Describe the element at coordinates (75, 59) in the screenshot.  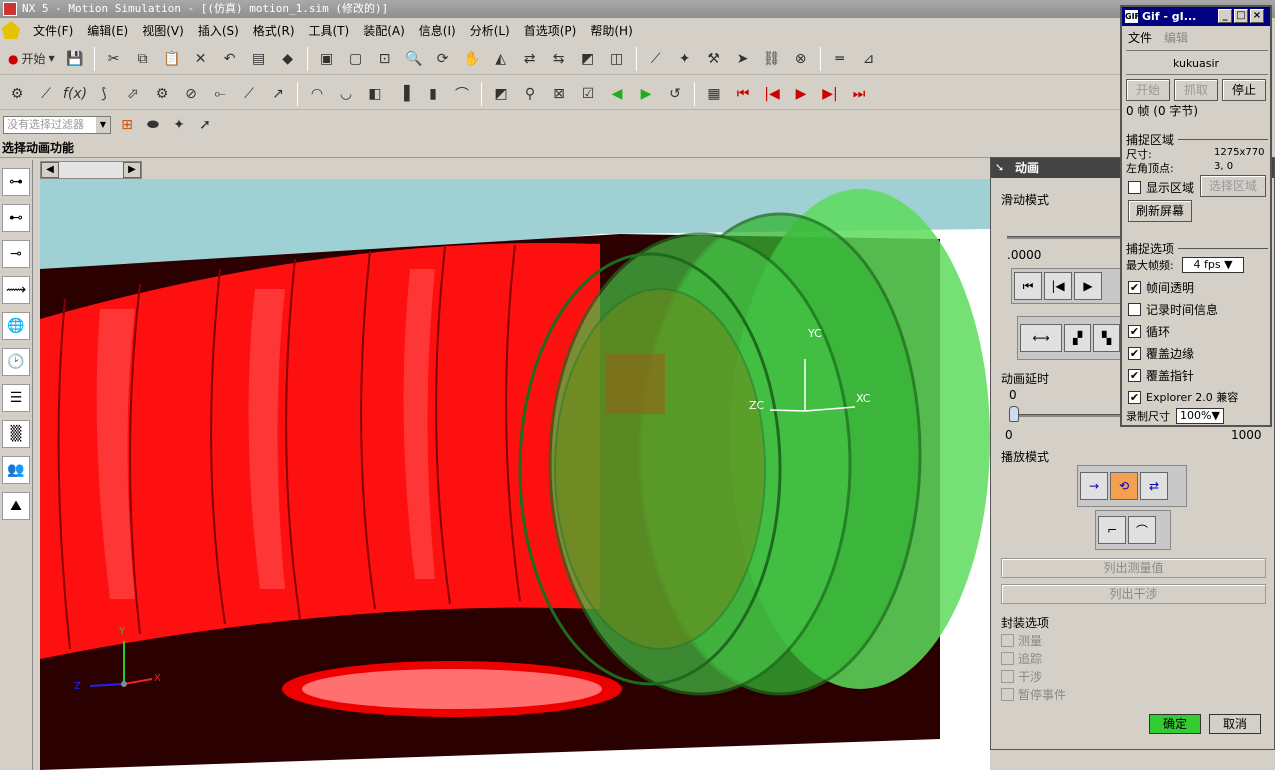
I see `save-icon: 💾` at that location.